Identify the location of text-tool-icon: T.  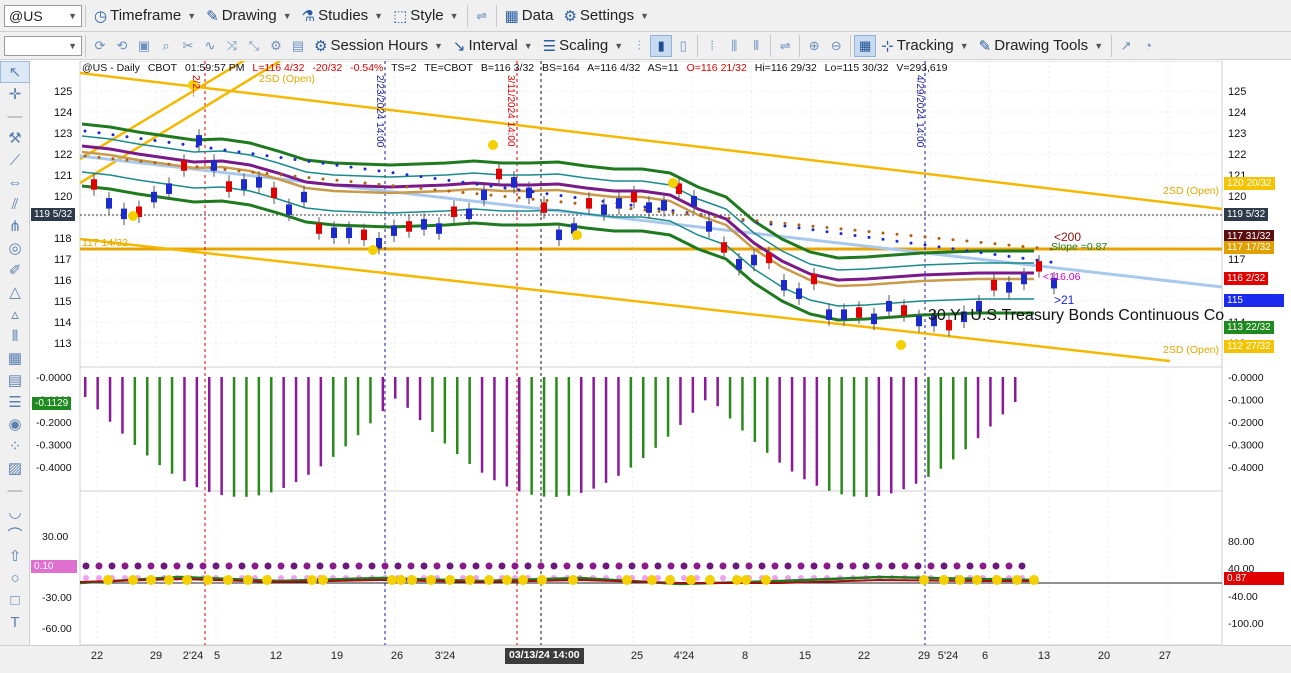
(15, 622).